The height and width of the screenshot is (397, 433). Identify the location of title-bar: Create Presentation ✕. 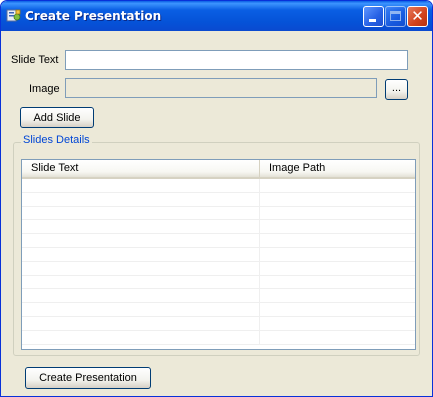
(216, 16).